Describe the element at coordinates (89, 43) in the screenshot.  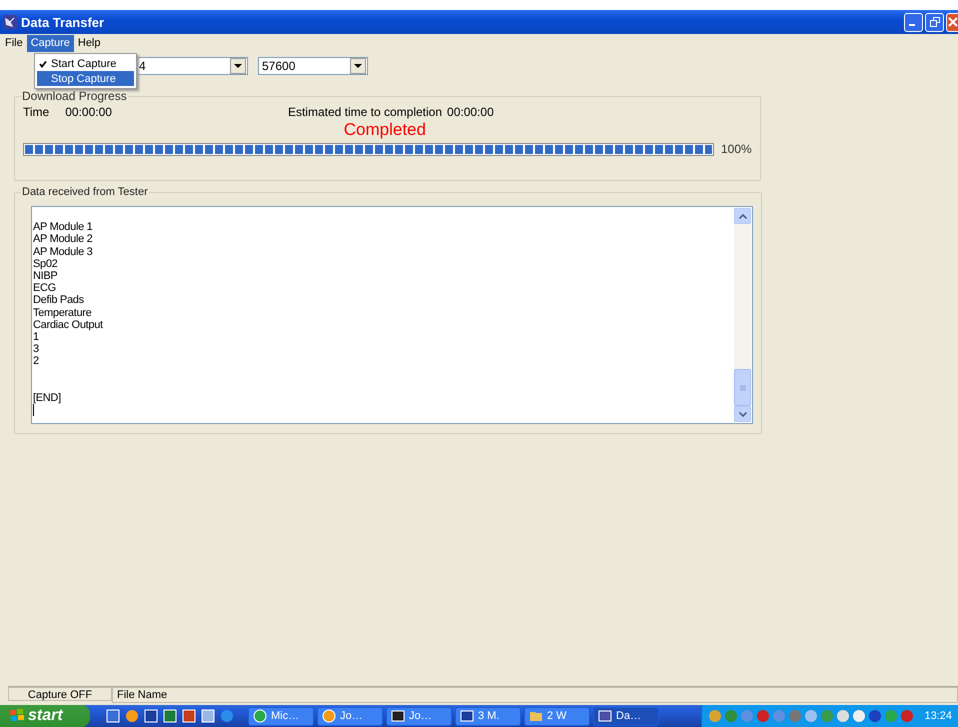
I see `menu-item: Help` at that location.